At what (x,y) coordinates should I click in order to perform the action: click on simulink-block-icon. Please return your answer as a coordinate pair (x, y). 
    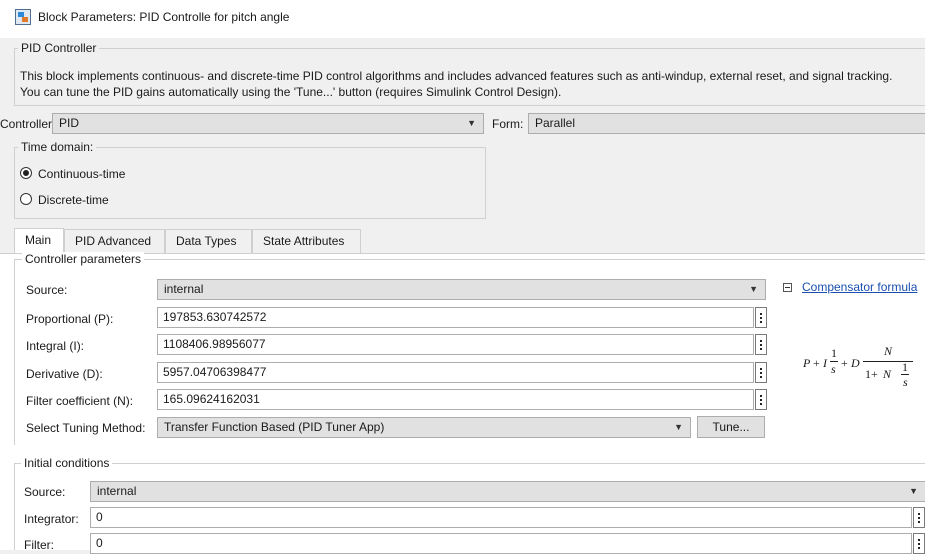
    Looking at the image, I should click on (23, 17).